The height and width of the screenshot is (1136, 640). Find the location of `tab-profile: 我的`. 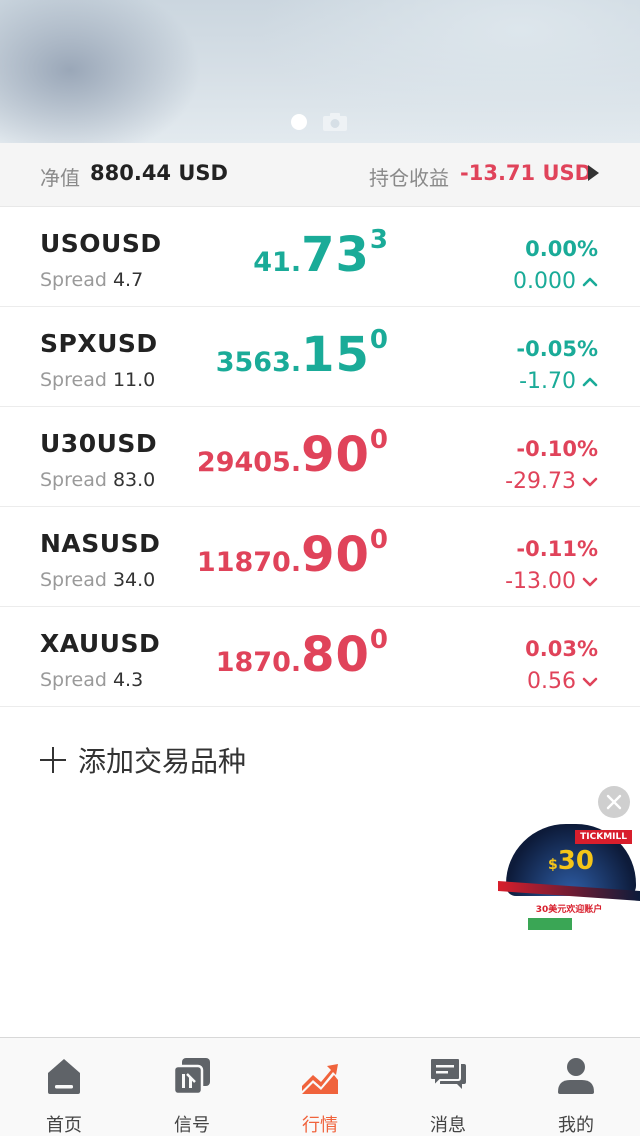

tab-profile: 我的 is located at coordinates (576, 1087).